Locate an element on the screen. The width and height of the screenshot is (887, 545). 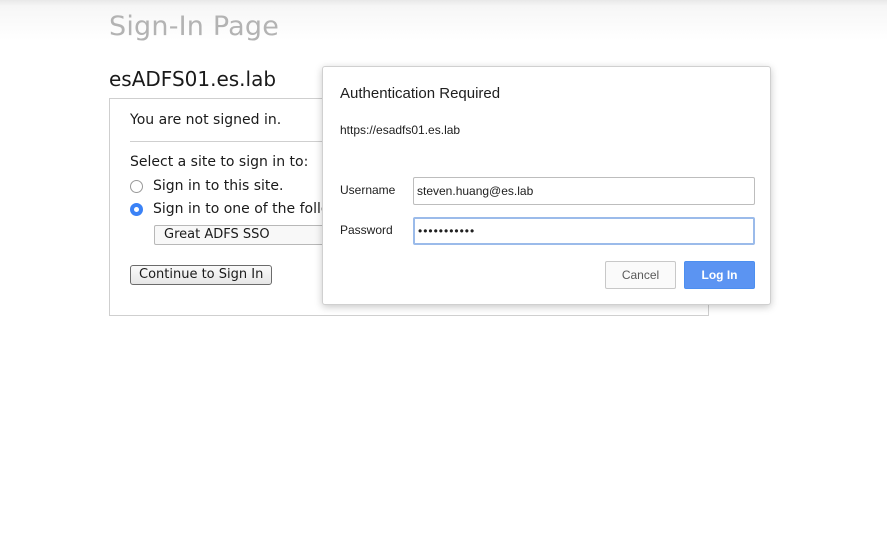
radio-option-label: Sign in to one of the follow is located at coordinates (247, 209).